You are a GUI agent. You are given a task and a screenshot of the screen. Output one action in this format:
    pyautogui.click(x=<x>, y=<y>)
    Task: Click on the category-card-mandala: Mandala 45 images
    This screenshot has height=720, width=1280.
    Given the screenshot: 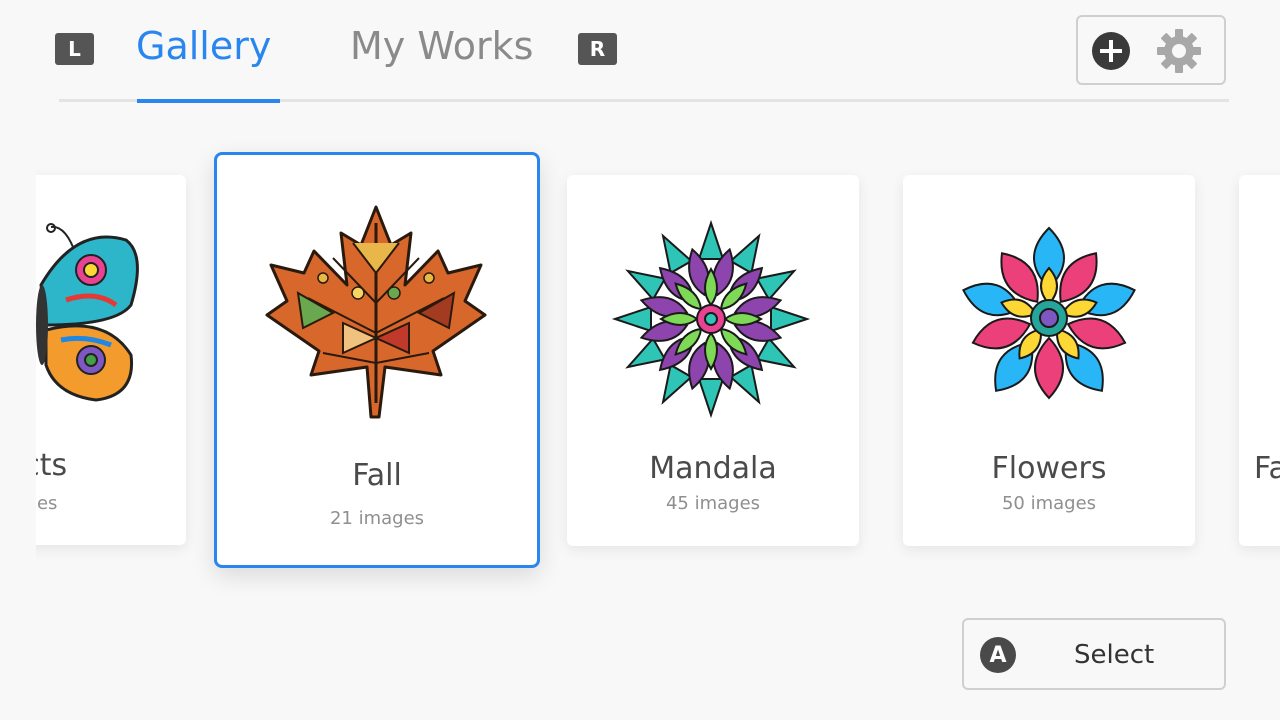 What is the action you would take?
    pyautogui.click(x=713, y=360)
    